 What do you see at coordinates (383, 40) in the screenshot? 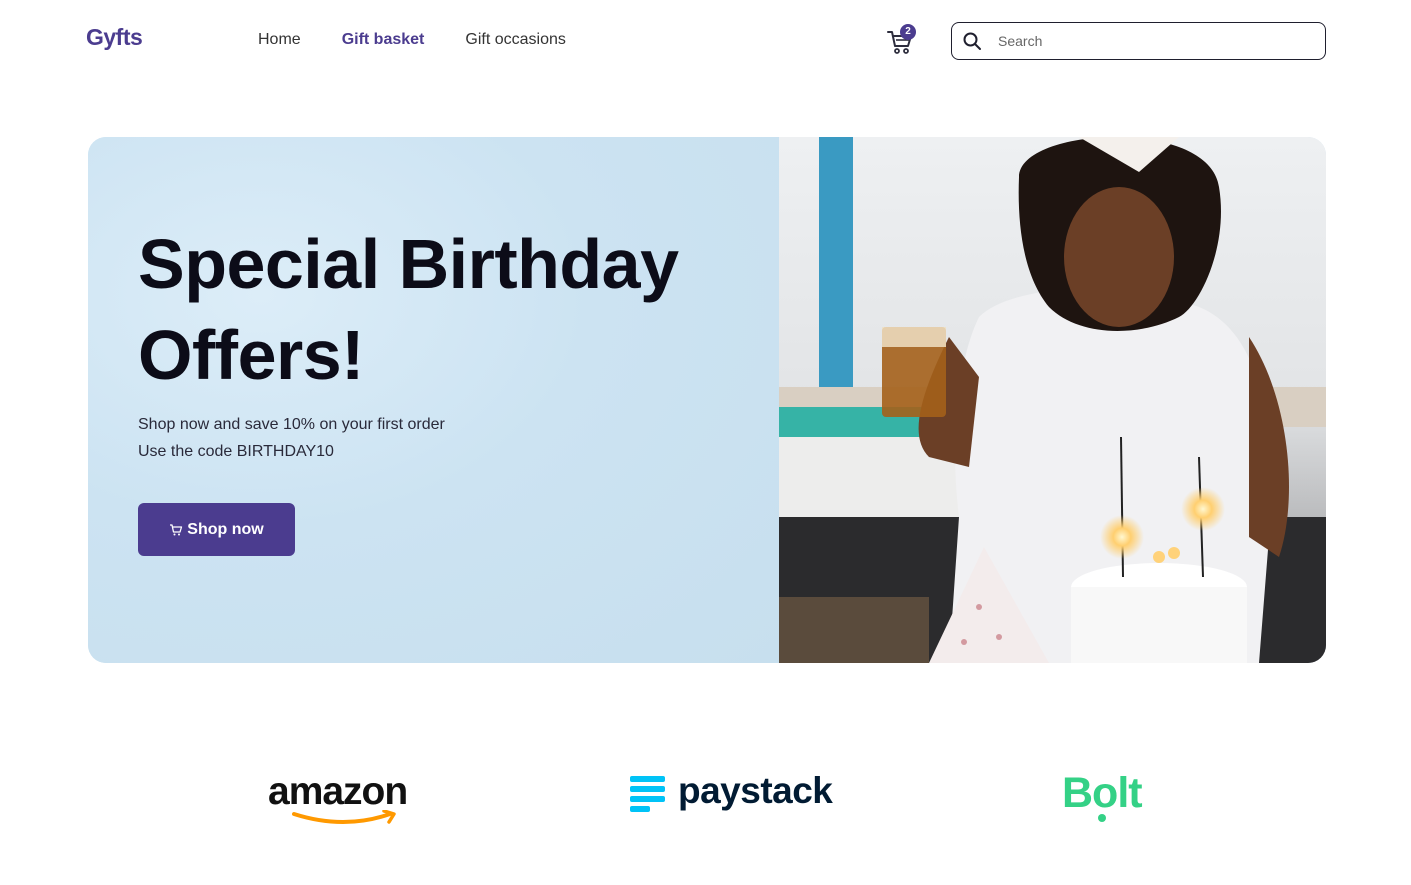
I see `nav-item-gift-basket: Gift basket` at bounding box center [383, 40].